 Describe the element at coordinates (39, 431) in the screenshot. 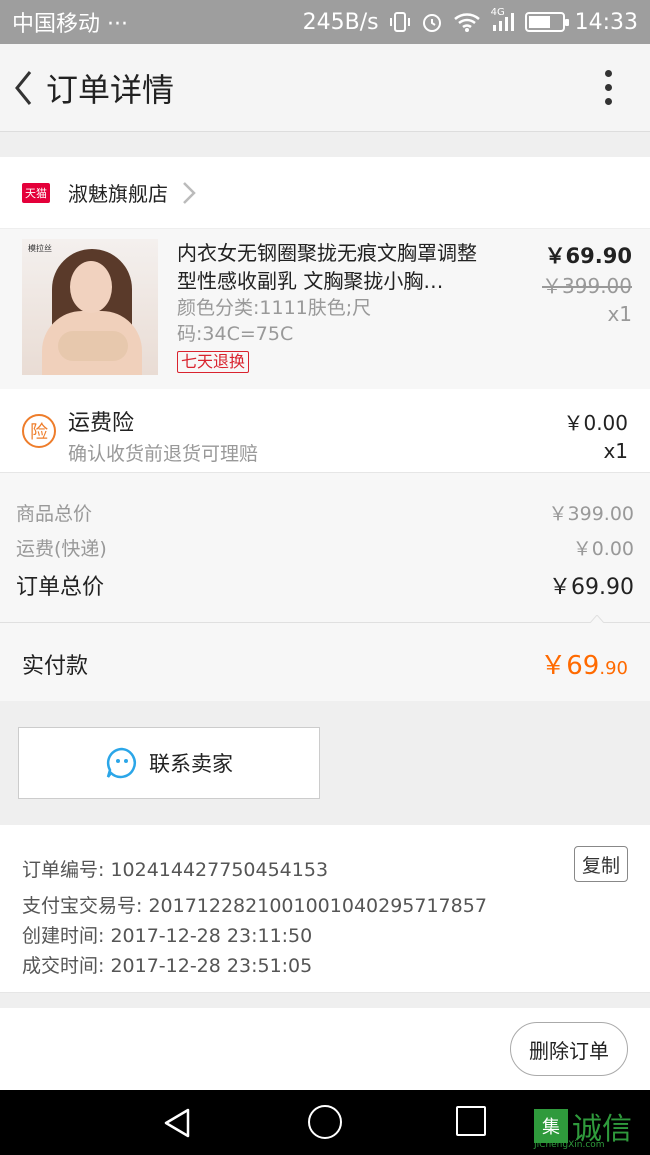

I see `insurance-icon: 险` at that location.